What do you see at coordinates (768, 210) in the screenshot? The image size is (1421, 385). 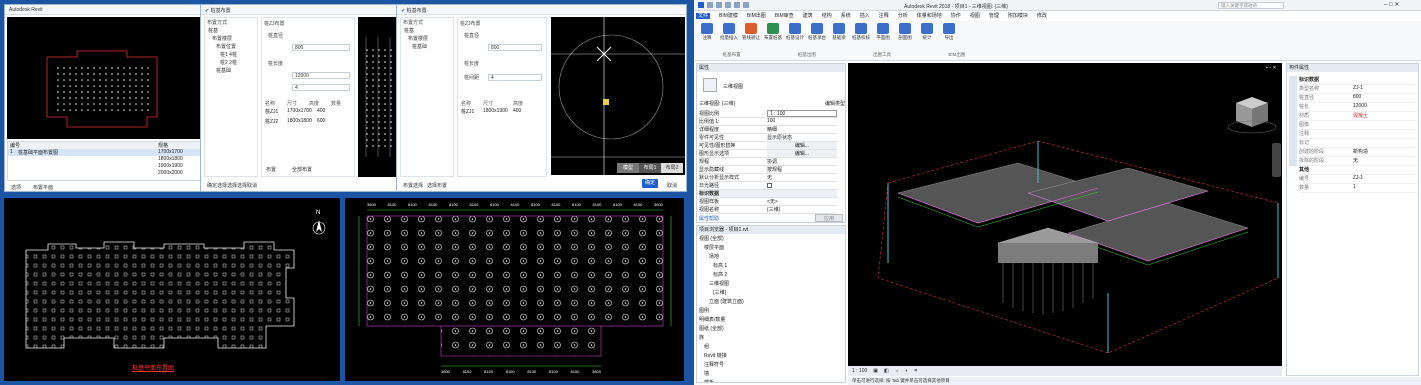 I see `prop-row: 视图名称 {三维}` at bounding box center [768, 210].